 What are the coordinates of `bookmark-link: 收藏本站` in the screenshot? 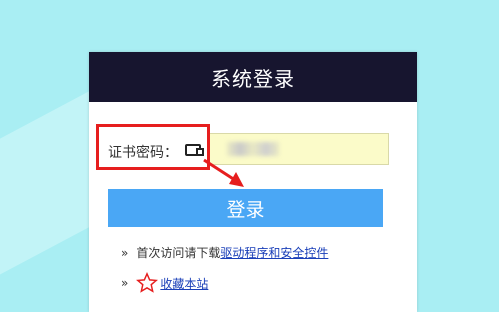 It's located at (184, 283).